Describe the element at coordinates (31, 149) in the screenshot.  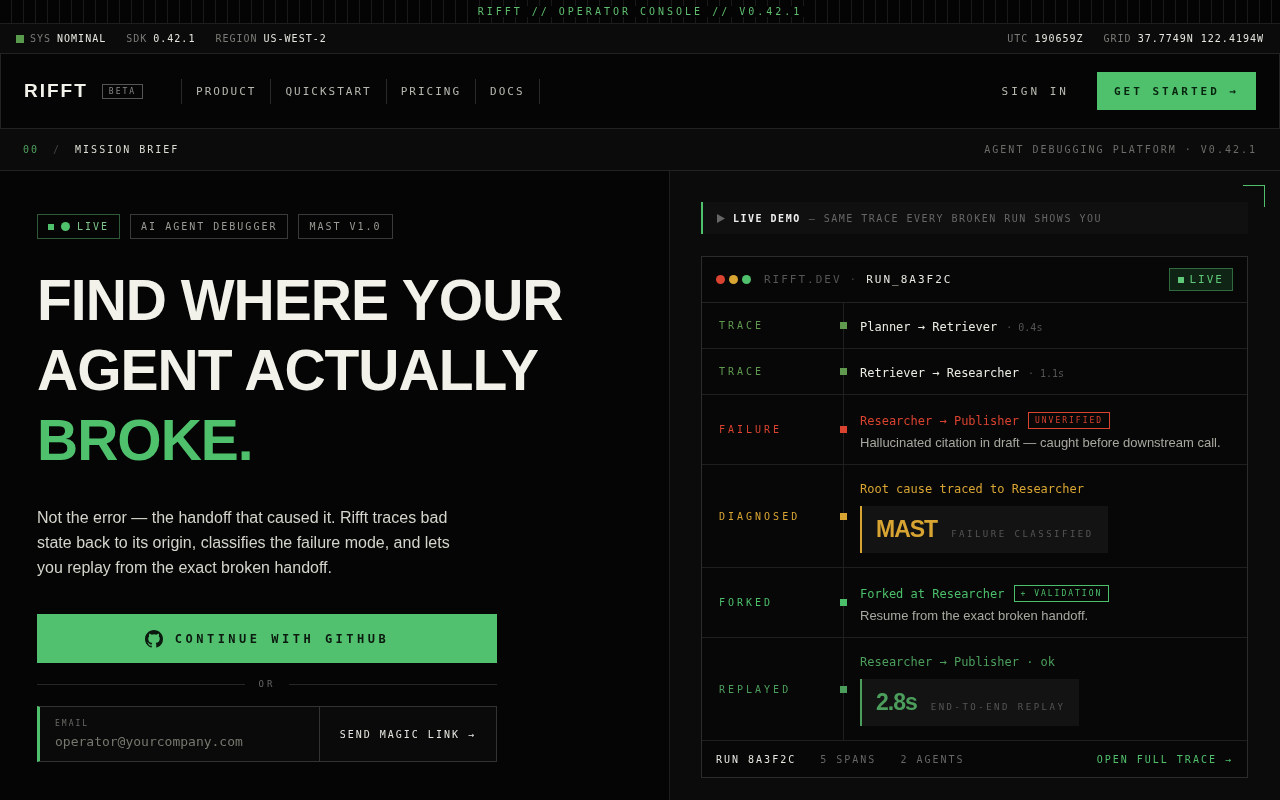
I see `section-index: 00` at that location.